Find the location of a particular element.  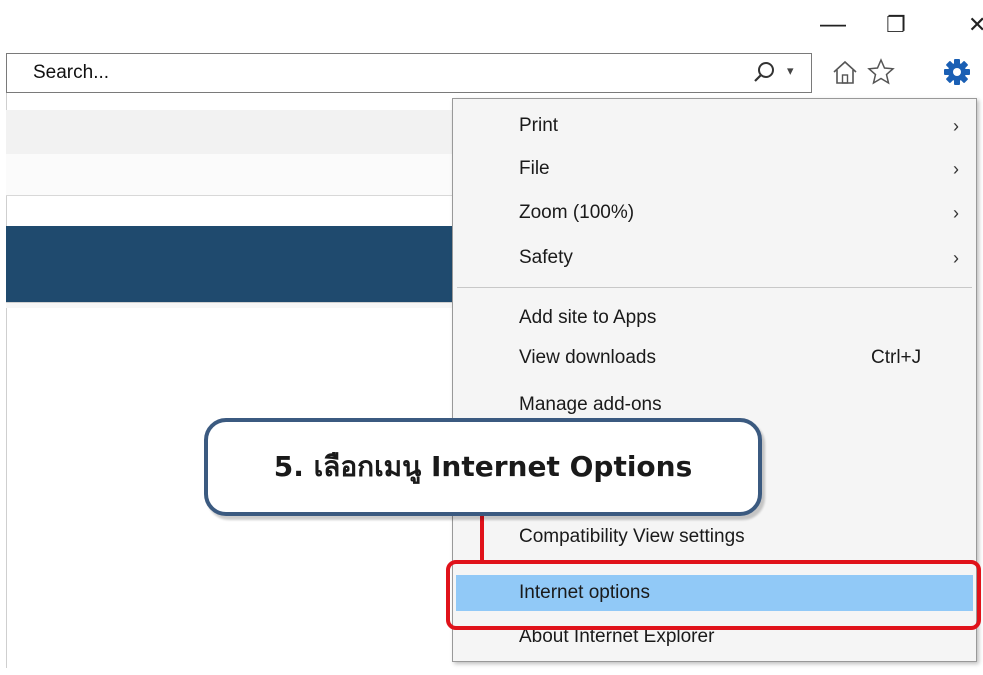

menu-item-label: Add site to Apps is located at coordinates (588, 317).